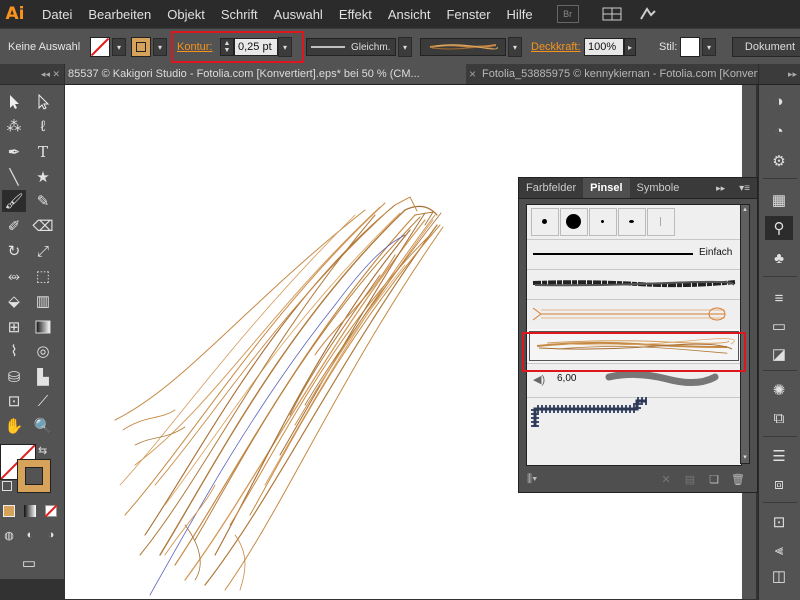  I want to click on star-tool-icon: ★, so click(43, 177).